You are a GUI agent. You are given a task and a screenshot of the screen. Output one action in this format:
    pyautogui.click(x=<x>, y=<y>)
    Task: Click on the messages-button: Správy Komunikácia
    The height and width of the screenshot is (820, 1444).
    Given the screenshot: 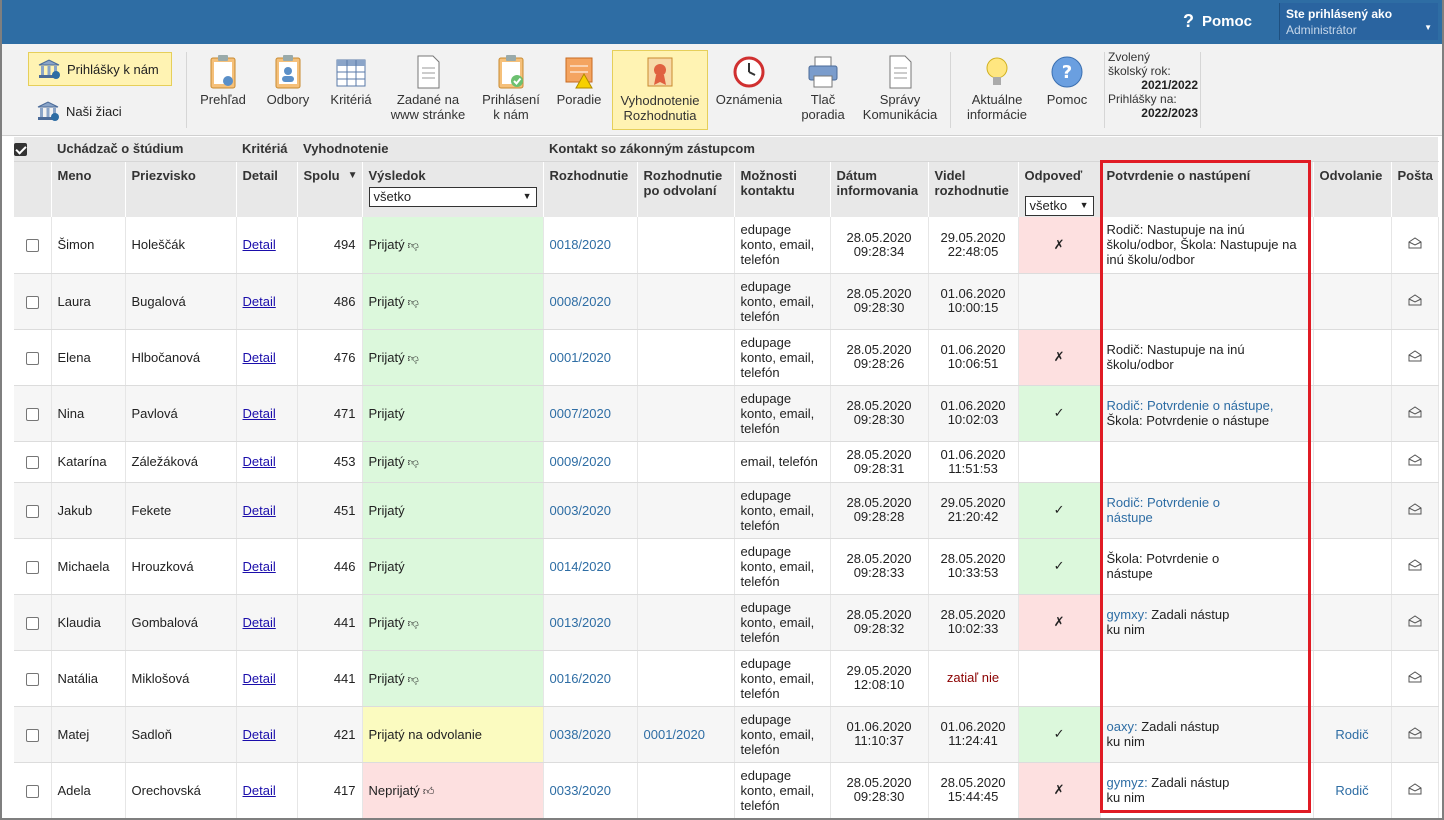 What is the action you would take?
    pyautogui.click(x=900, y=90)
    